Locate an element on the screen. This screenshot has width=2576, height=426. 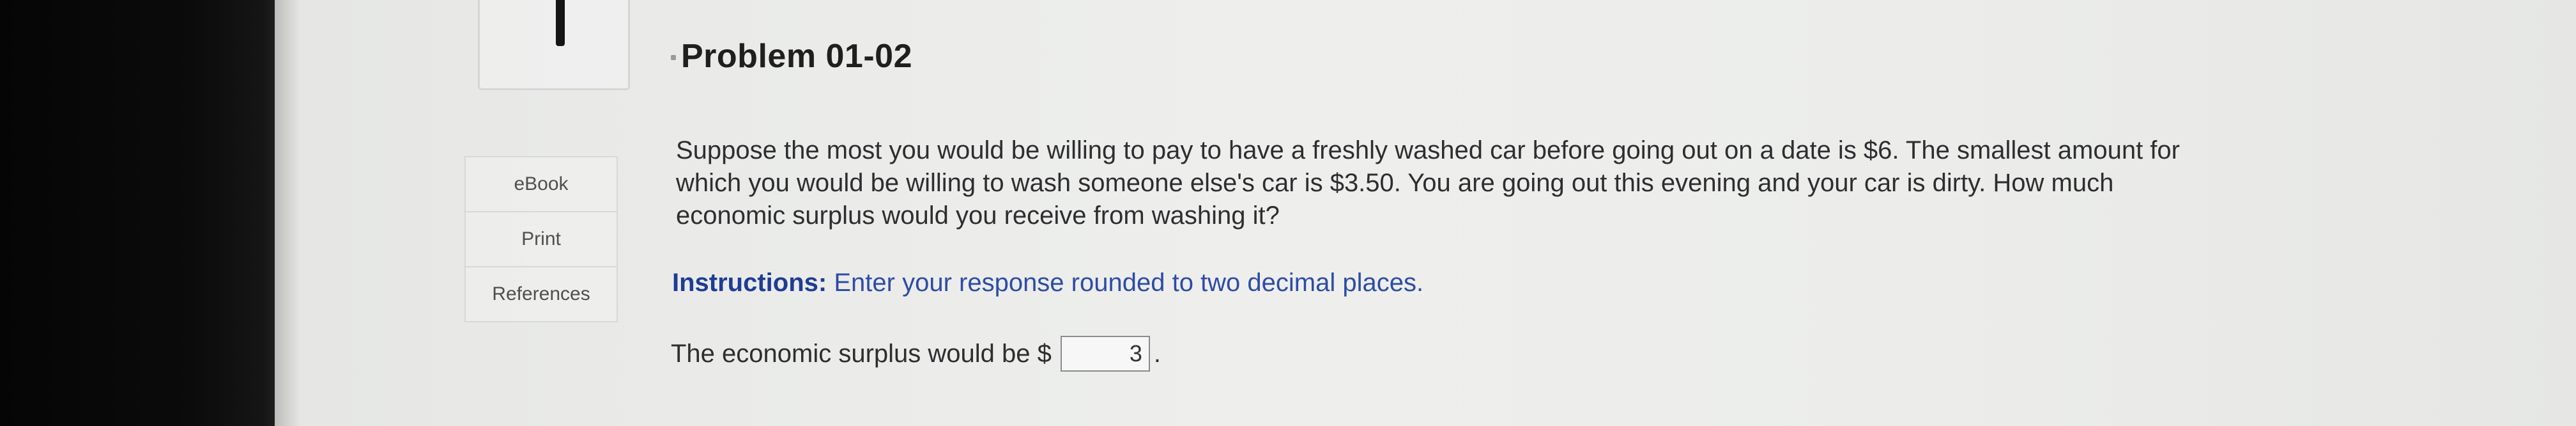
problem-title: Problem 01-02 is located at coordinates (796, 56).